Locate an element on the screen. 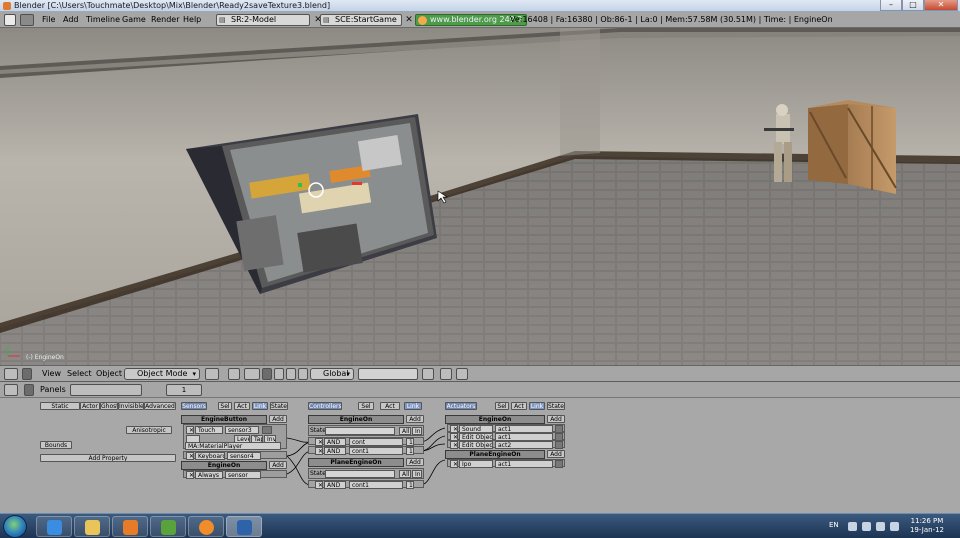 The image size is (960, 538). actuator-object-header: PlaneEngineOn is located at coordinates (495, 454).